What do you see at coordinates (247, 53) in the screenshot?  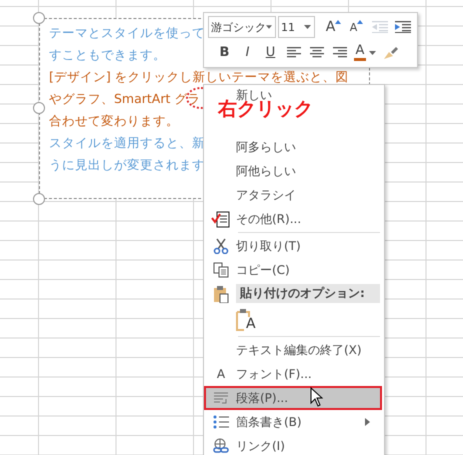 I see `italic-button: I` at bounding box center [247, 53].